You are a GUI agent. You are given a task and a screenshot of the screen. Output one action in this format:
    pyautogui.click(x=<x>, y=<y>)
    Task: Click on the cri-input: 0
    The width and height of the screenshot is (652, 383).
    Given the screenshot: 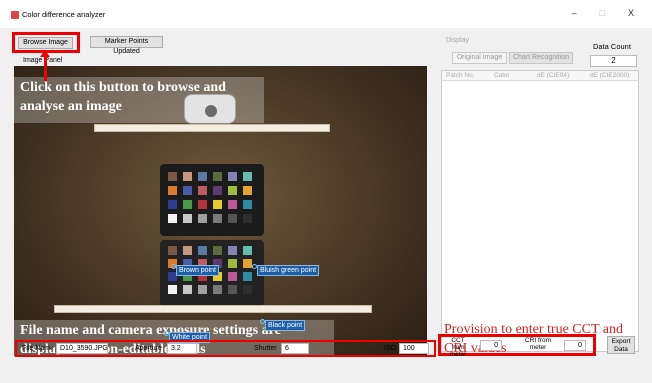 What is the action you would take?
    pyautogui.click(x=575, y=345)
    